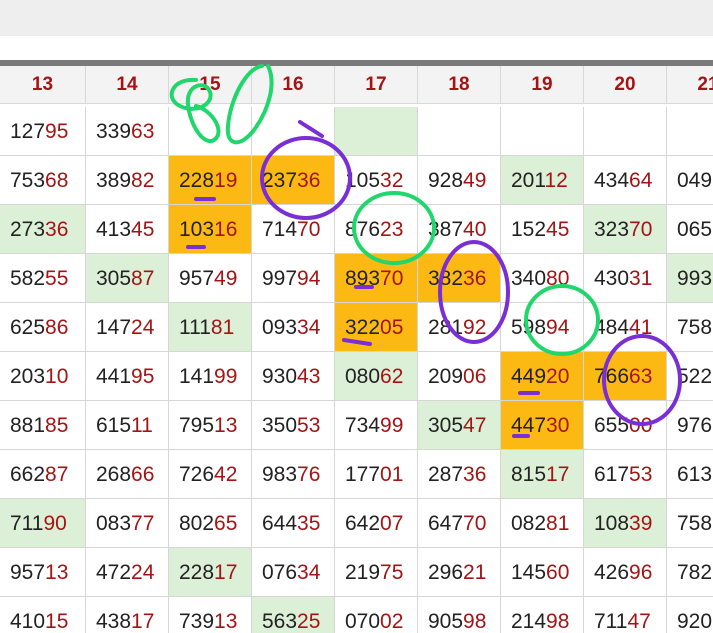  Describe the element at coordinates (356, 18) in the screenshot. I see `app-top-bar` at that location.